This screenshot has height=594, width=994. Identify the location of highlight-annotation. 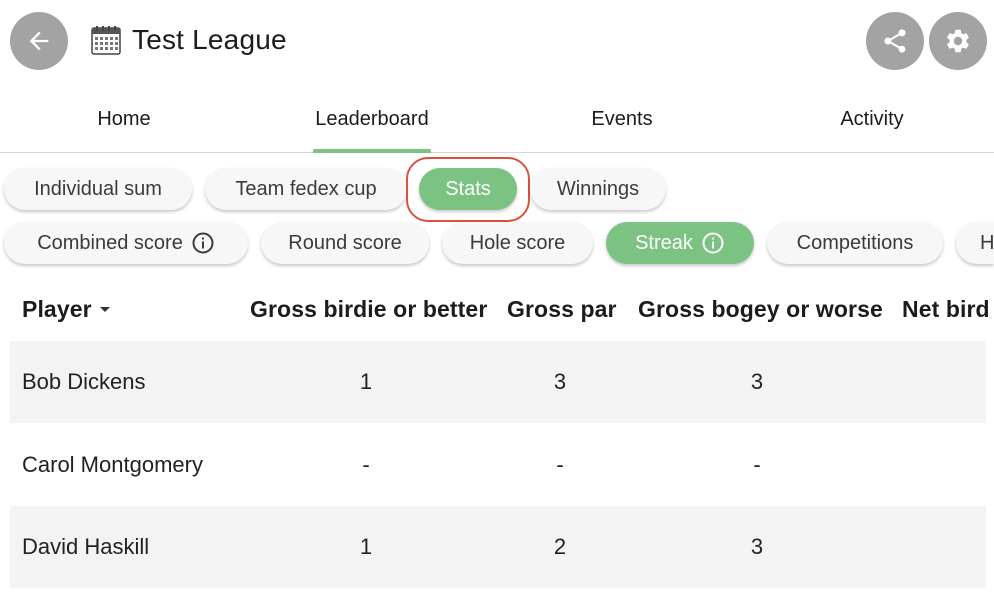
(468, 189).